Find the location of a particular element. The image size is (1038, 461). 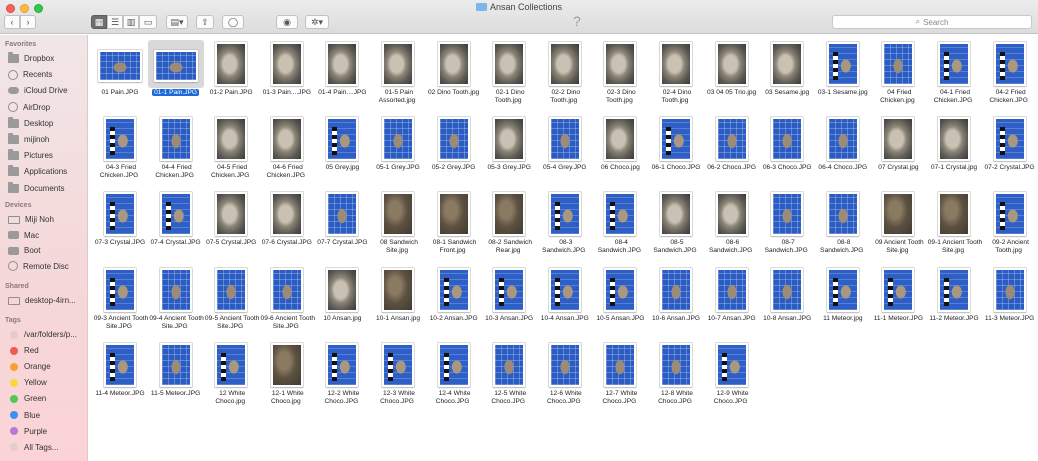

file-item: 01 Pain.JPG is located at coordinates (120, 77).